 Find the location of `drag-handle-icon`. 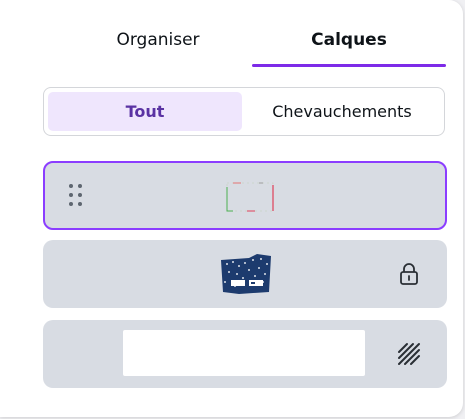

drag-handle-icon is located at coordinates (77, 196).